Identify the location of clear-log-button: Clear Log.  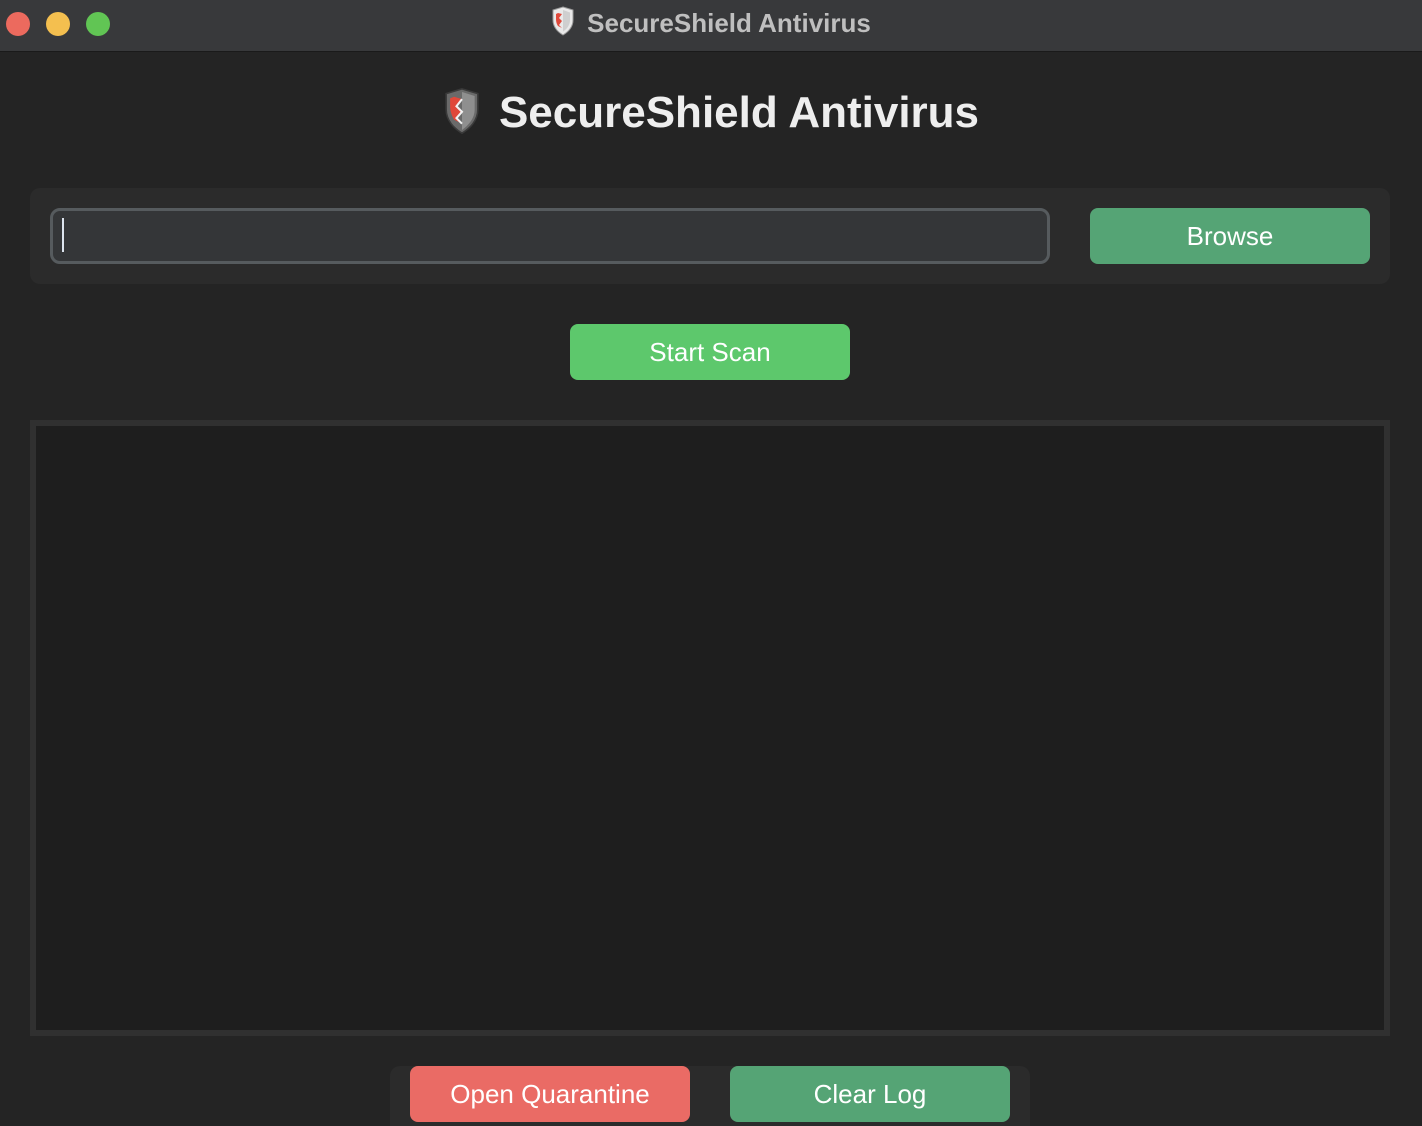
(870, 1094).